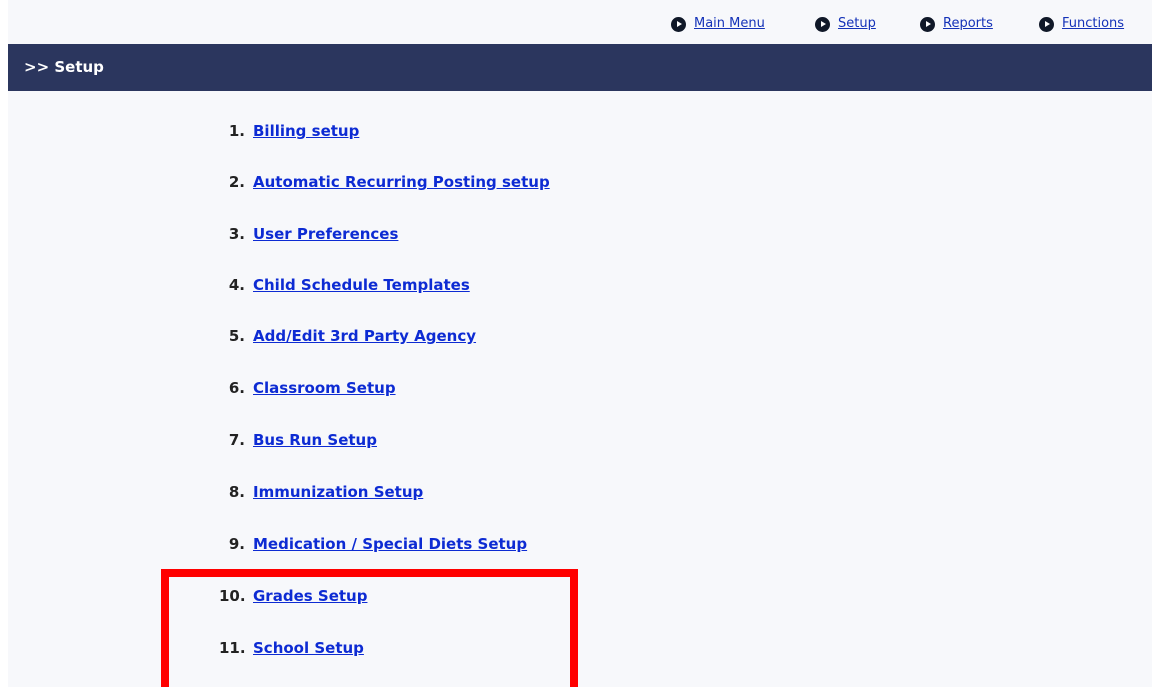 This screenshot has width=1152, height=687. What do you see at coordinates (361, 285) in the screenshot?
I see `child-schedule-templates-link: Child Schedule Templates` at bounding box center [361, 285].